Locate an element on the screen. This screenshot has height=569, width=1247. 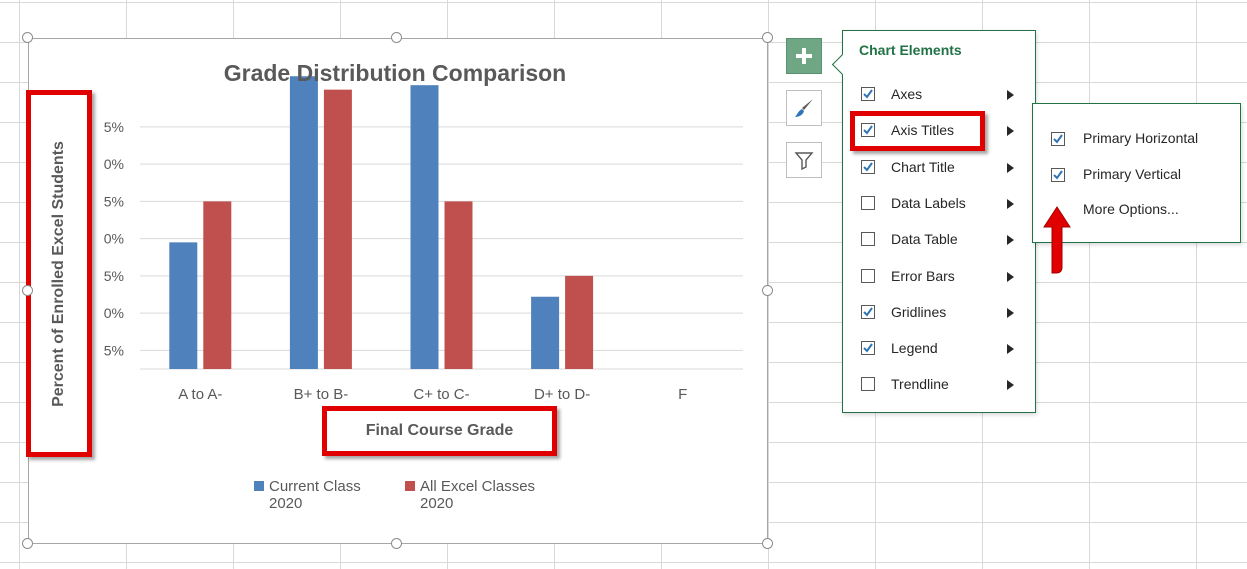
axis-titles-highlight is located at coordinates (917, 131).